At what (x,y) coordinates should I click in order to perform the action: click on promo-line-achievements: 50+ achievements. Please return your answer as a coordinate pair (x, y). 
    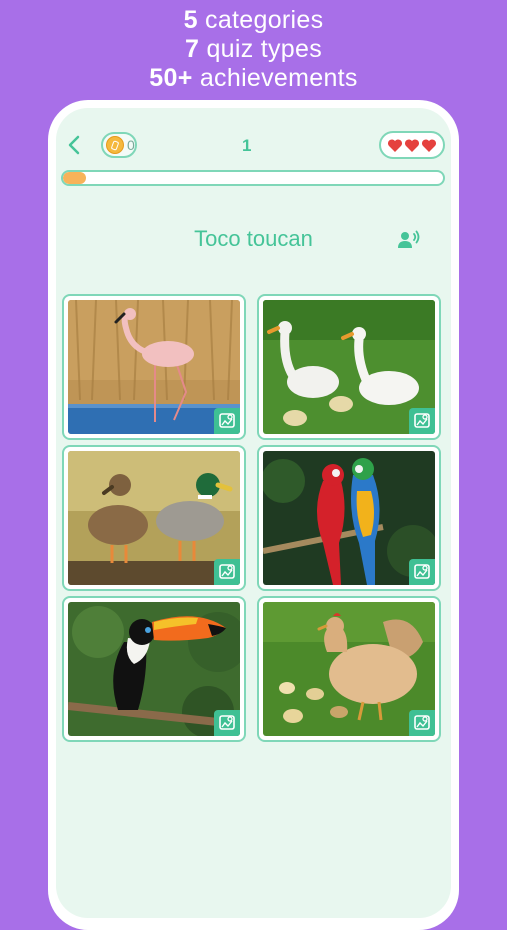
    Looking at the image, I should click on (253, 78).